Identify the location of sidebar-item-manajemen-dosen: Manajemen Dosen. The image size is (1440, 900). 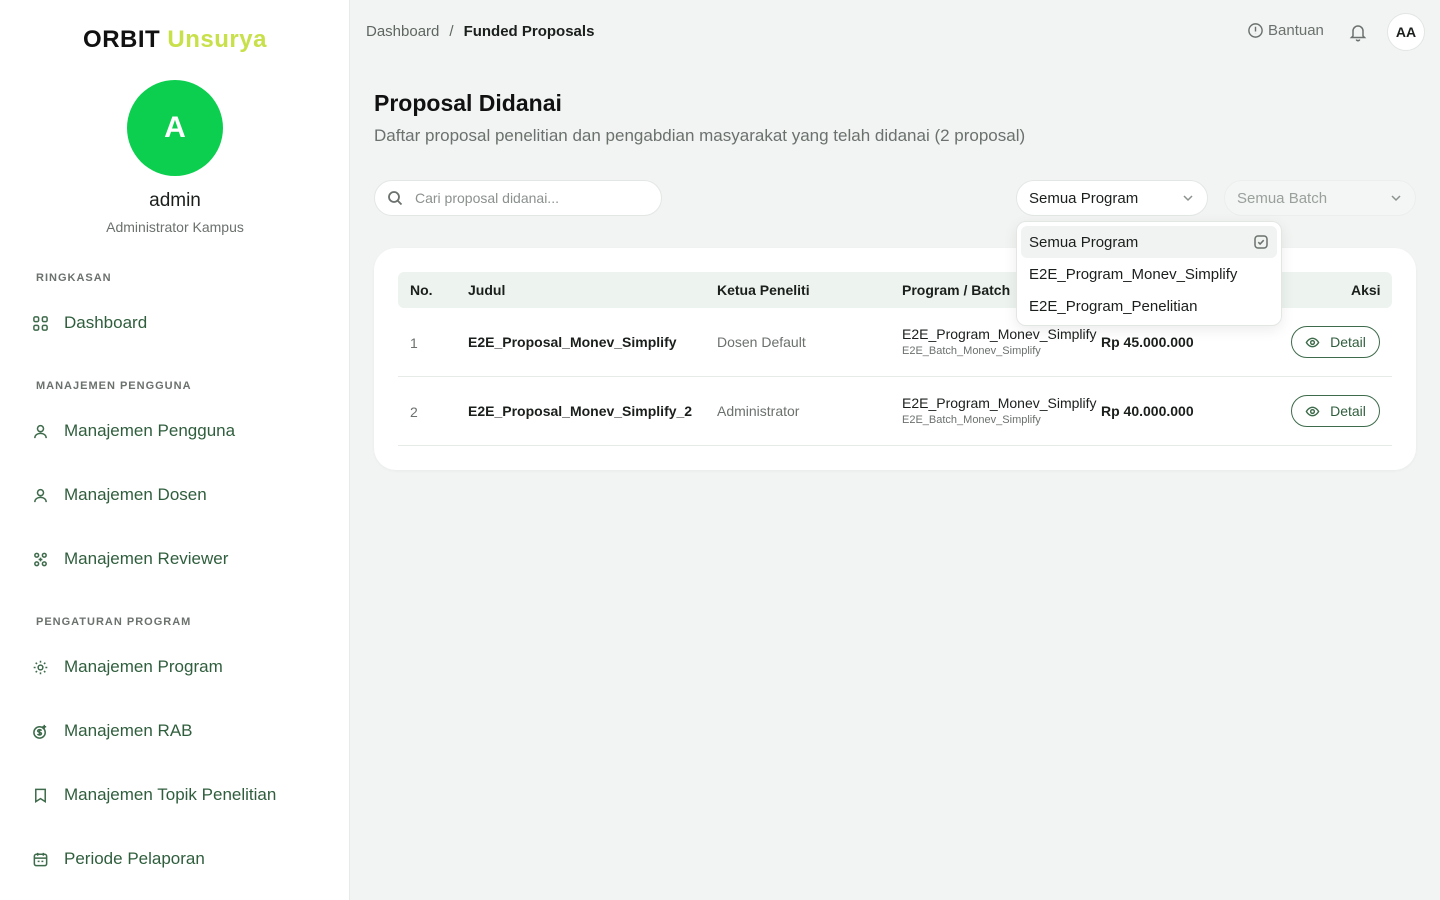
(118, 495).